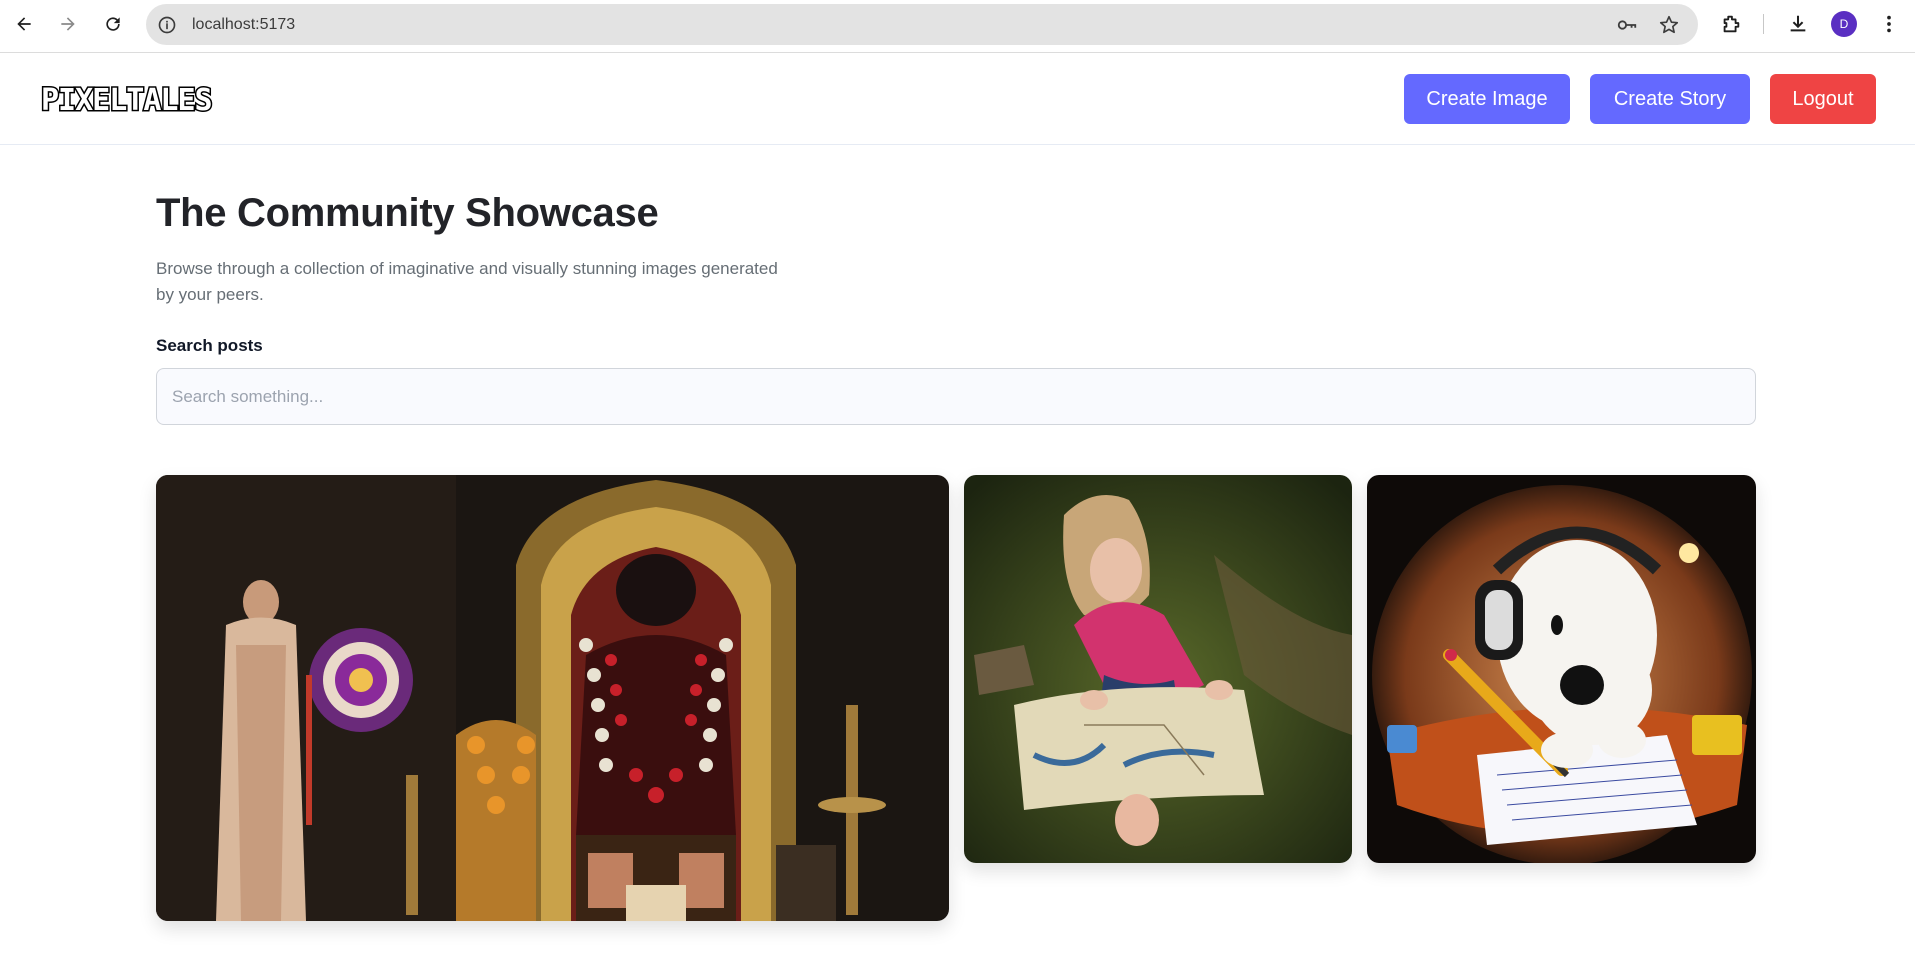 The height and width of the screenshot is (961, 1915). What do you see at coordinates (243, 25) in the screenshot?
I see `address-url: localhost:5173` at bounding box center [243, 25].